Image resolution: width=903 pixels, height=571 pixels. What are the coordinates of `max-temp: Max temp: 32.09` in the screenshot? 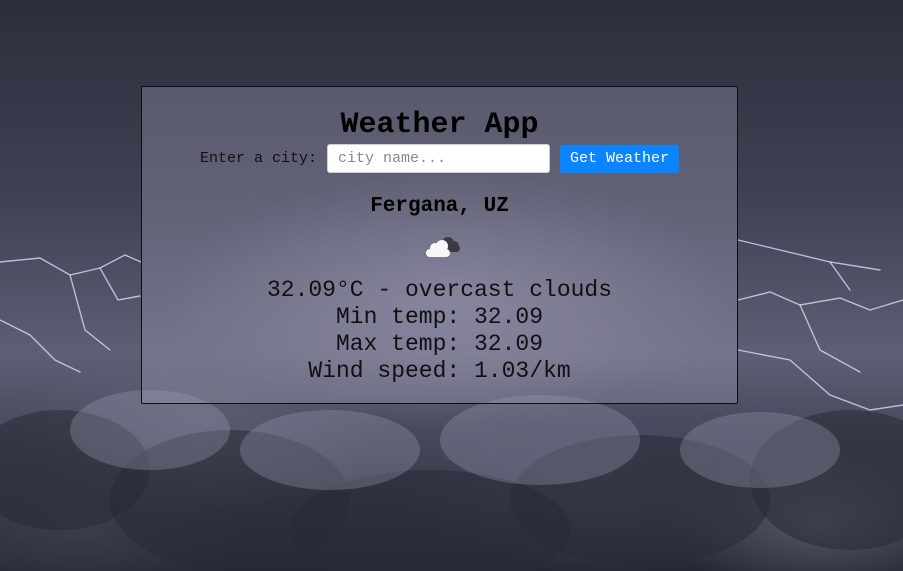 It's located at (439, 344).